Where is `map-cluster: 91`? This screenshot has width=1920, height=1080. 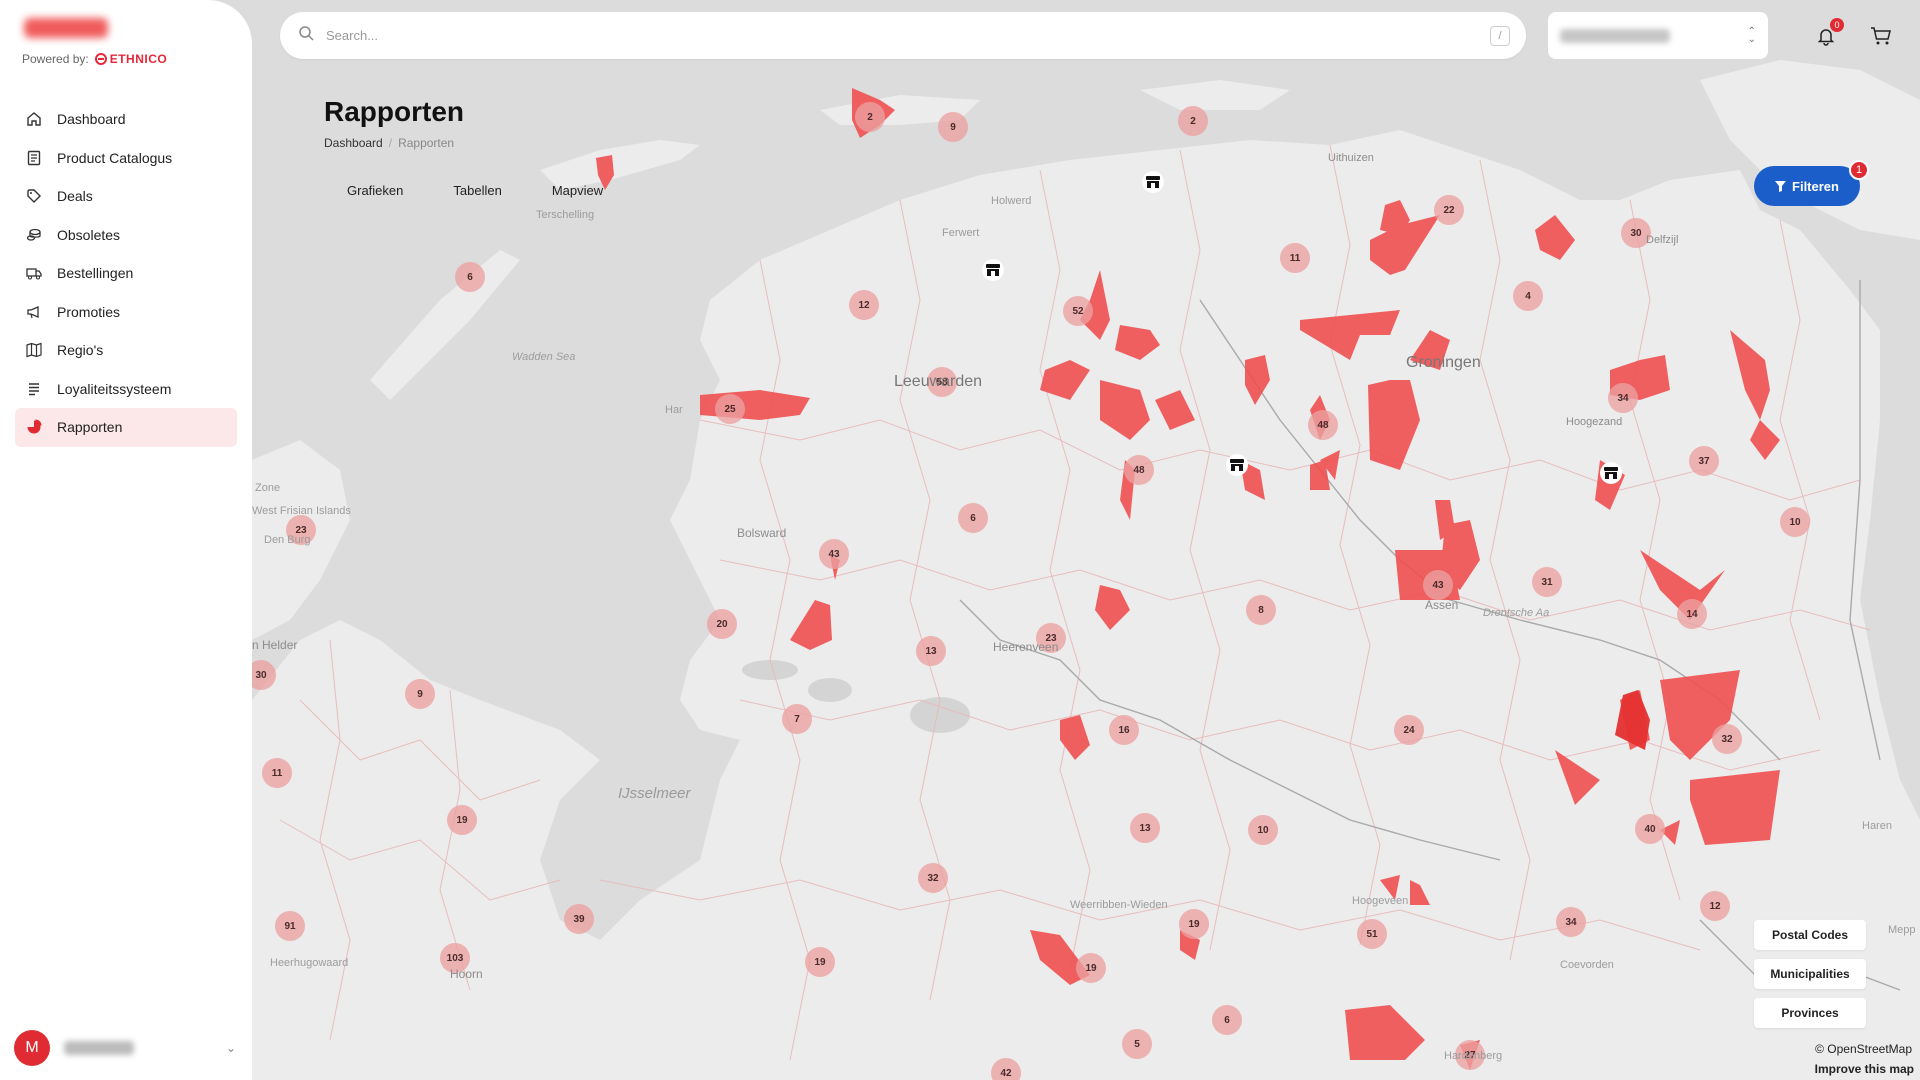
map-cluster: 91 is located at coordinates (290, 926).